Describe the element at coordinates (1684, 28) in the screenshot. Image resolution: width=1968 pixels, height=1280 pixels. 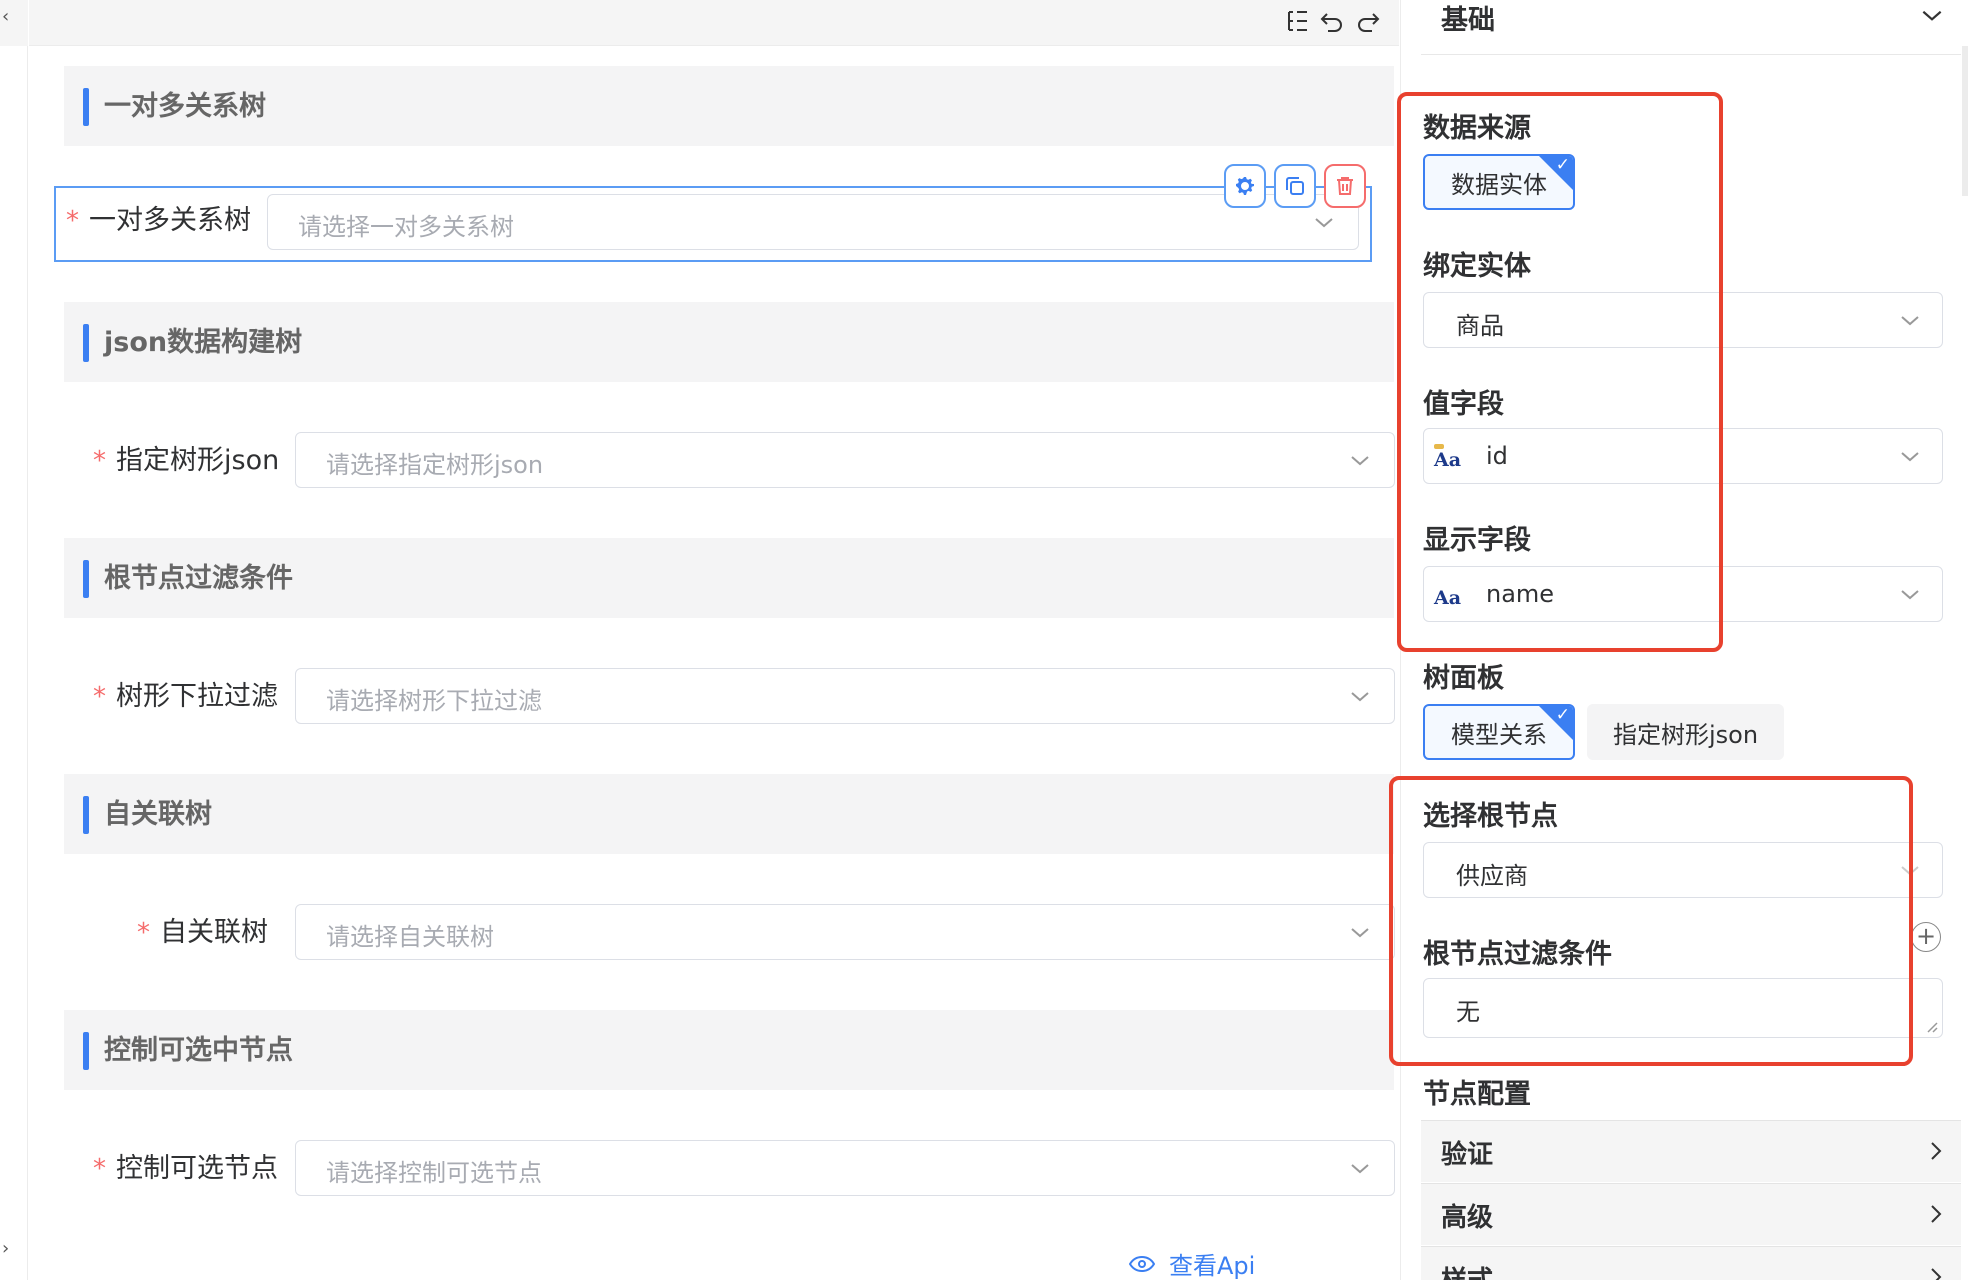
I see `panel-header: 基础` at that location.